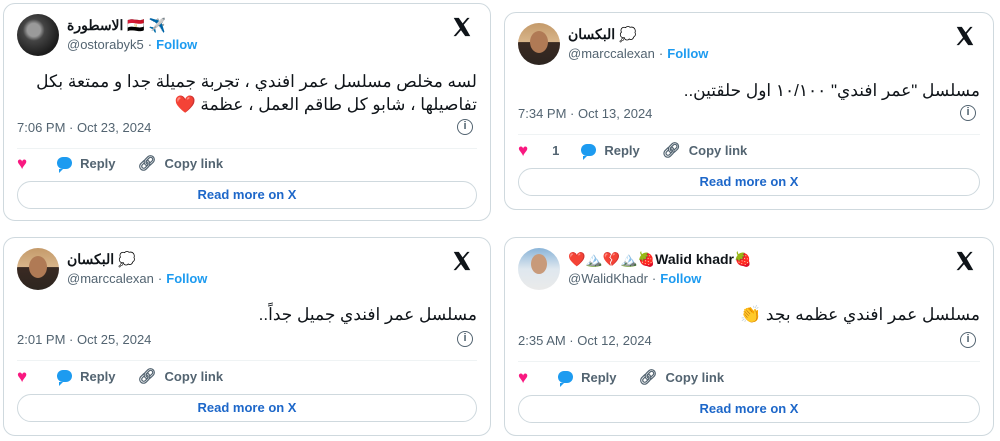 The image size is (1000, 441). Describe the element at coordinates (84, 339) in the screenshot. I see `timestamp: 2:01 PM · Oct 25, 2024` at that location.